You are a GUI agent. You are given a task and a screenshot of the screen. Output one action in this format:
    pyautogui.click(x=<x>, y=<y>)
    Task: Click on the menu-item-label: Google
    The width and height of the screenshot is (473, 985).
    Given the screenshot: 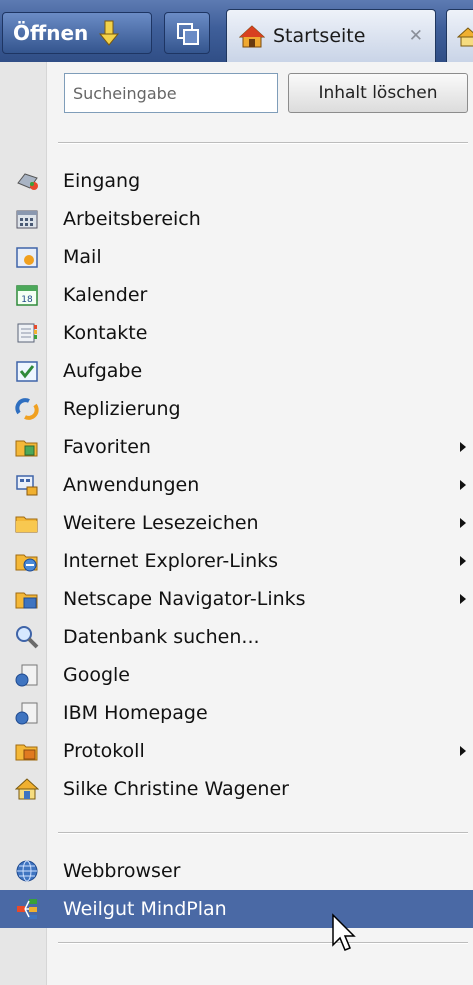 What is the action you would take?
    pyautogui.click(x=97, y=675)
    